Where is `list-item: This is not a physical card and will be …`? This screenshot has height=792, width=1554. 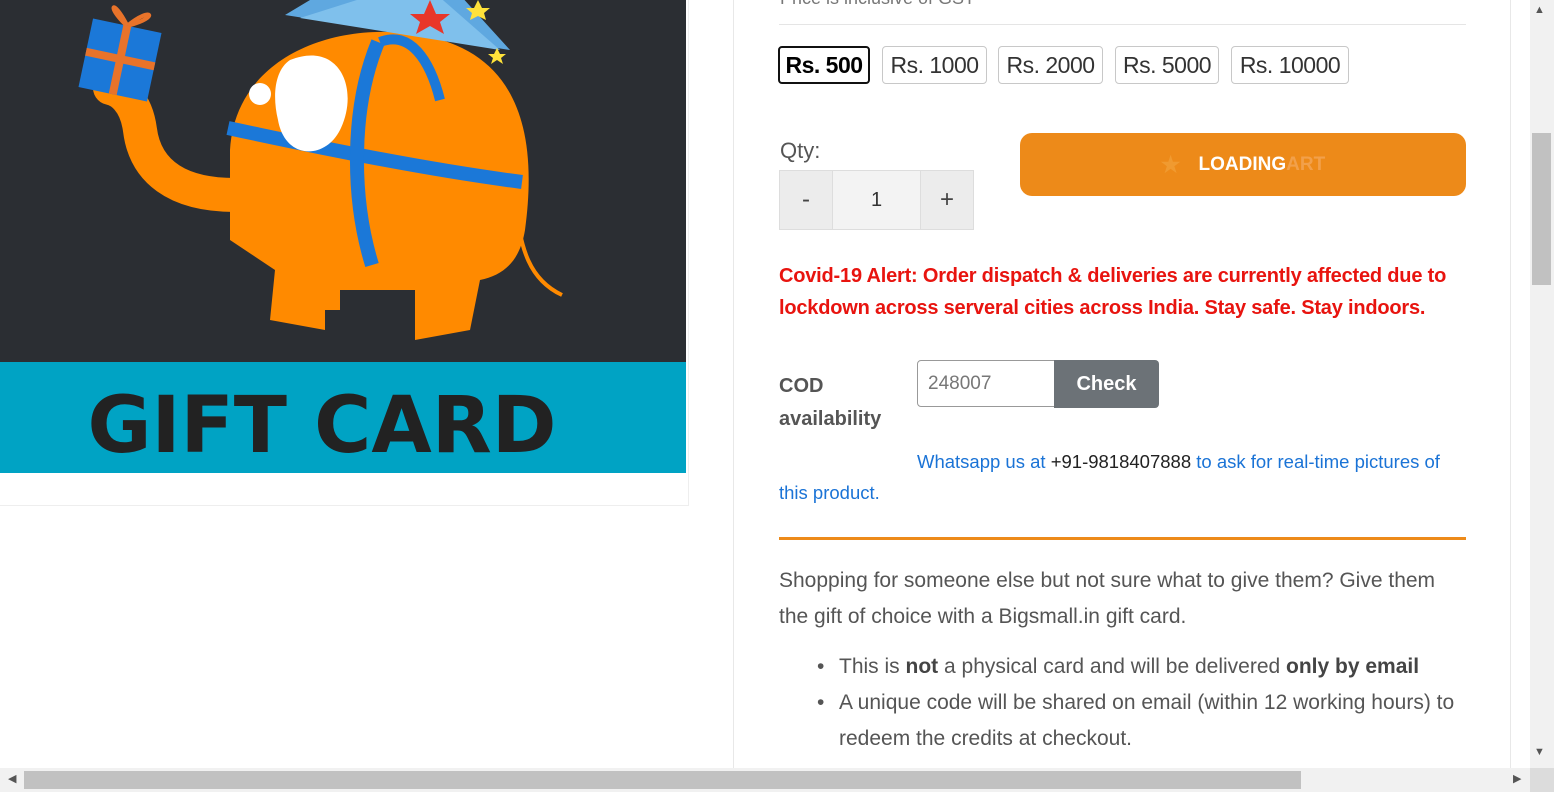
list-item: This is not a physical card and will be … is located at coordinates (1143, 667).